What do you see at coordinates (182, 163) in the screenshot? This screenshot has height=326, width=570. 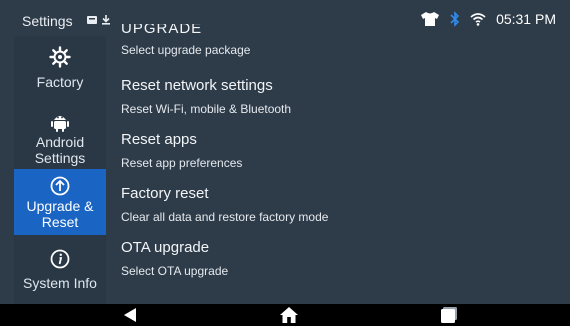 I see `item-subtitle: Reset app preferences` at bounding box center [182, 163].